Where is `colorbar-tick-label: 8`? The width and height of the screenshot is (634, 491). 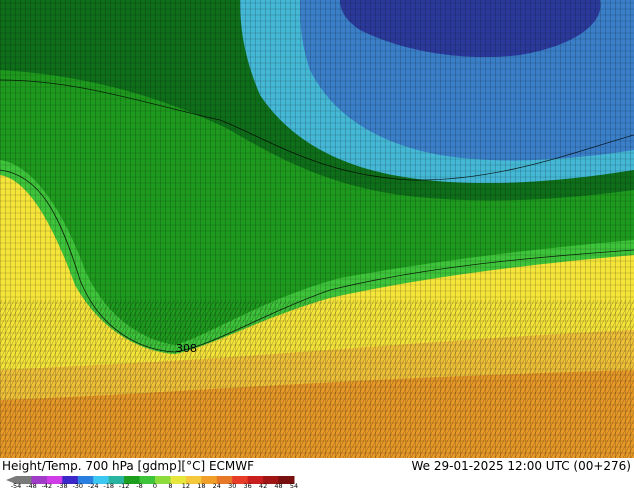 colorbar-tick-label: 8 is located at coordinates (170, 486).